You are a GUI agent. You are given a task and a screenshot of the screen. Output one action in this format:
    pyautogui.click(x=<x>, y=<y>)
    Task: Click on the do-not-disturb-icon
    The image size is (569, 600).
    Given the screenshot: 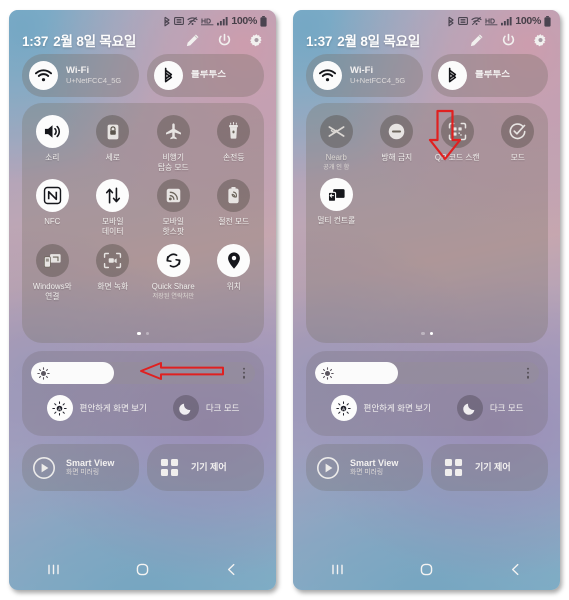 What is the action you would take?
    pyautogui.click(x=397, y=131)
    